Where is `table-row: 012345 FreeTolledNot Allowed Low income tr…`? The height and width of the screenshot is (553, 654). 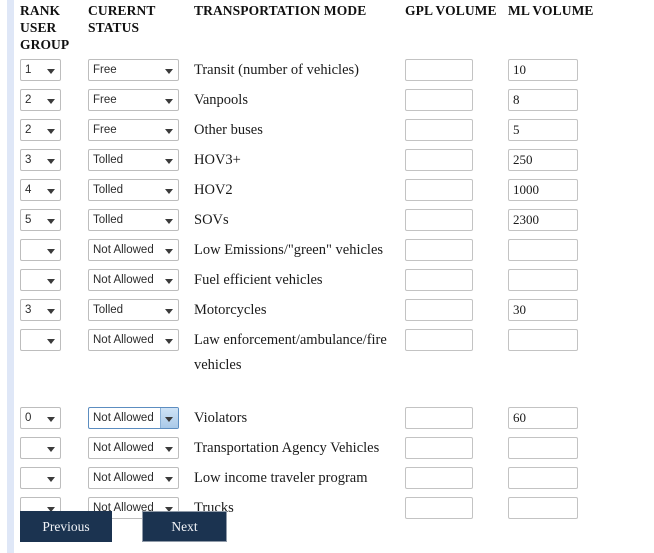
table-row: 012345 FreeTolledNot Allowed Low income tr… is located at coordinates (334, 478).